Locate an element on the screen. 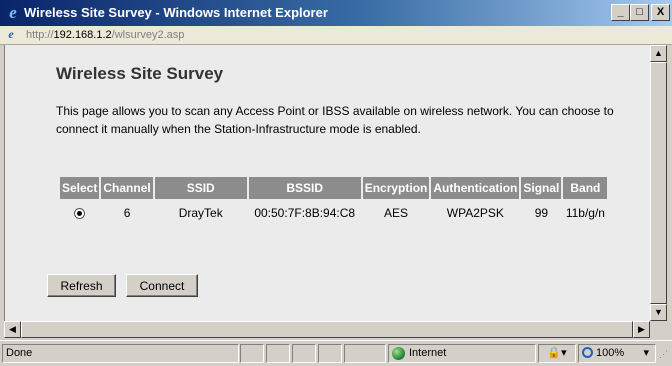 This screenshot has height=366, width=672. maximize-button: □ is located at coordinates (639, 12).